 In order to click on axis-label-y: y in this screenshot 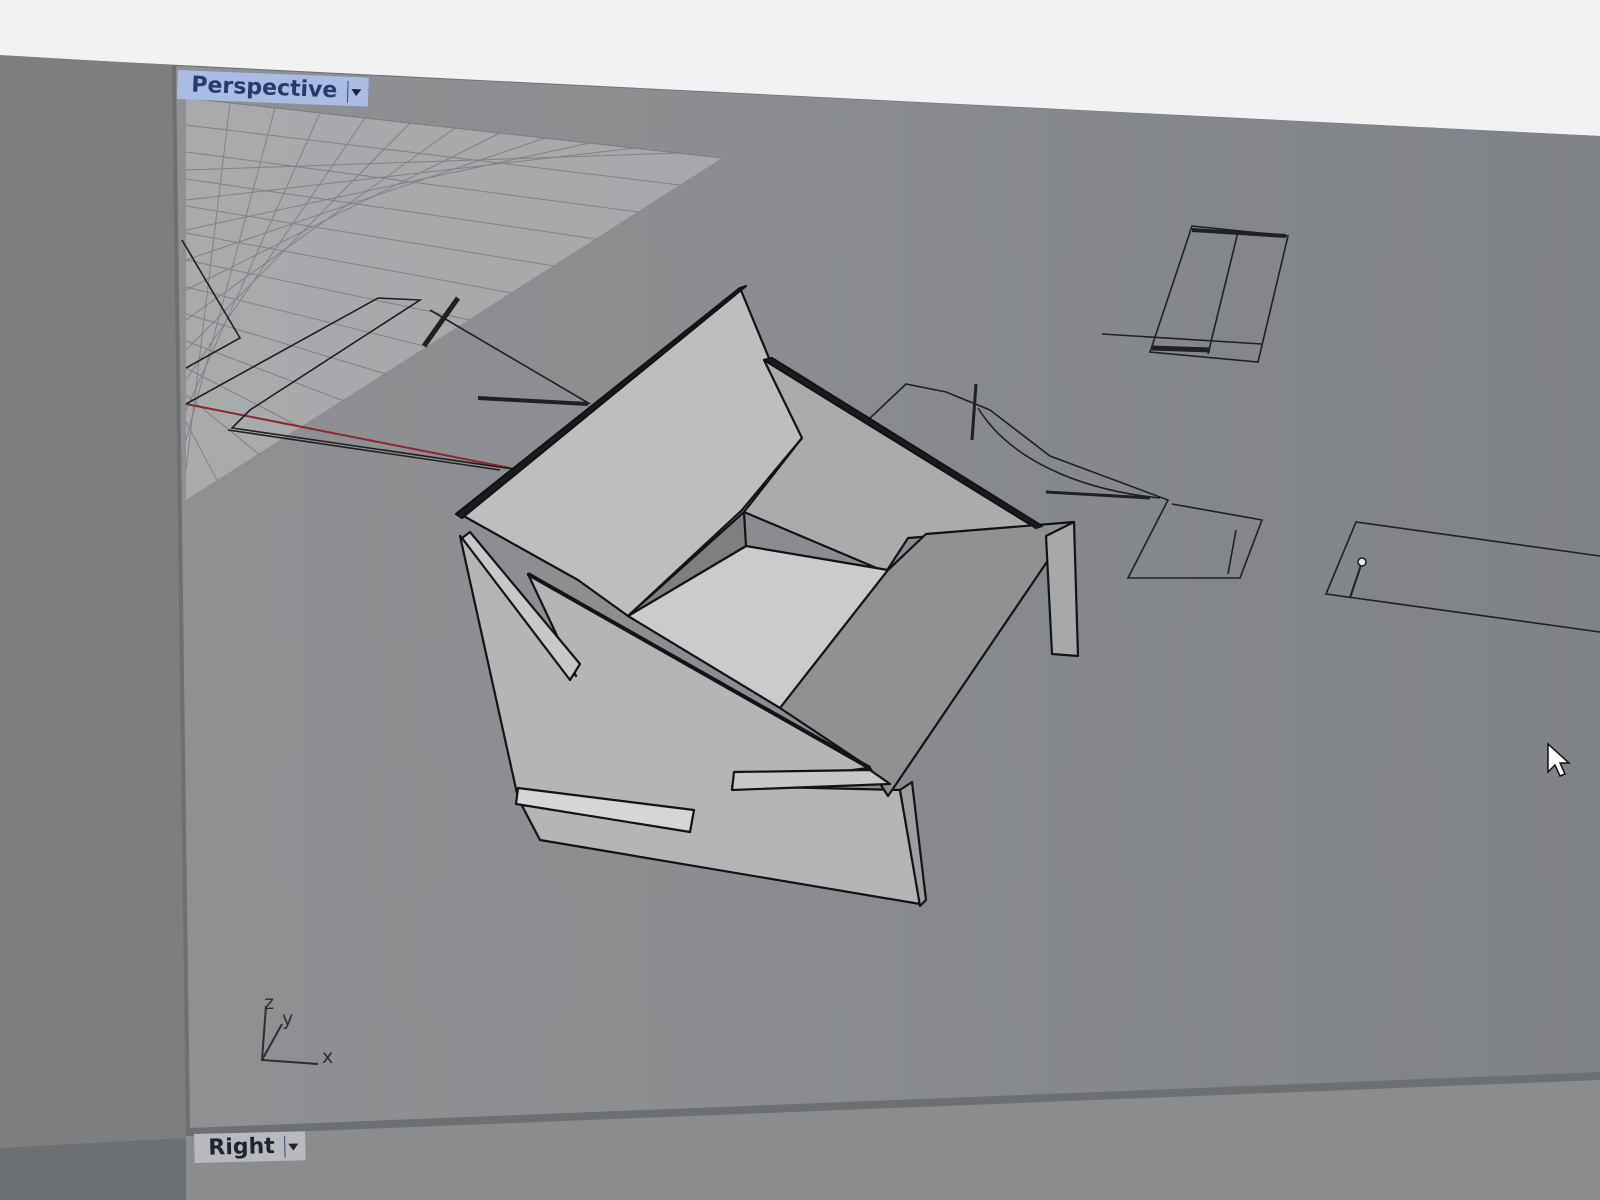, I will do `click(288, 1019)`.